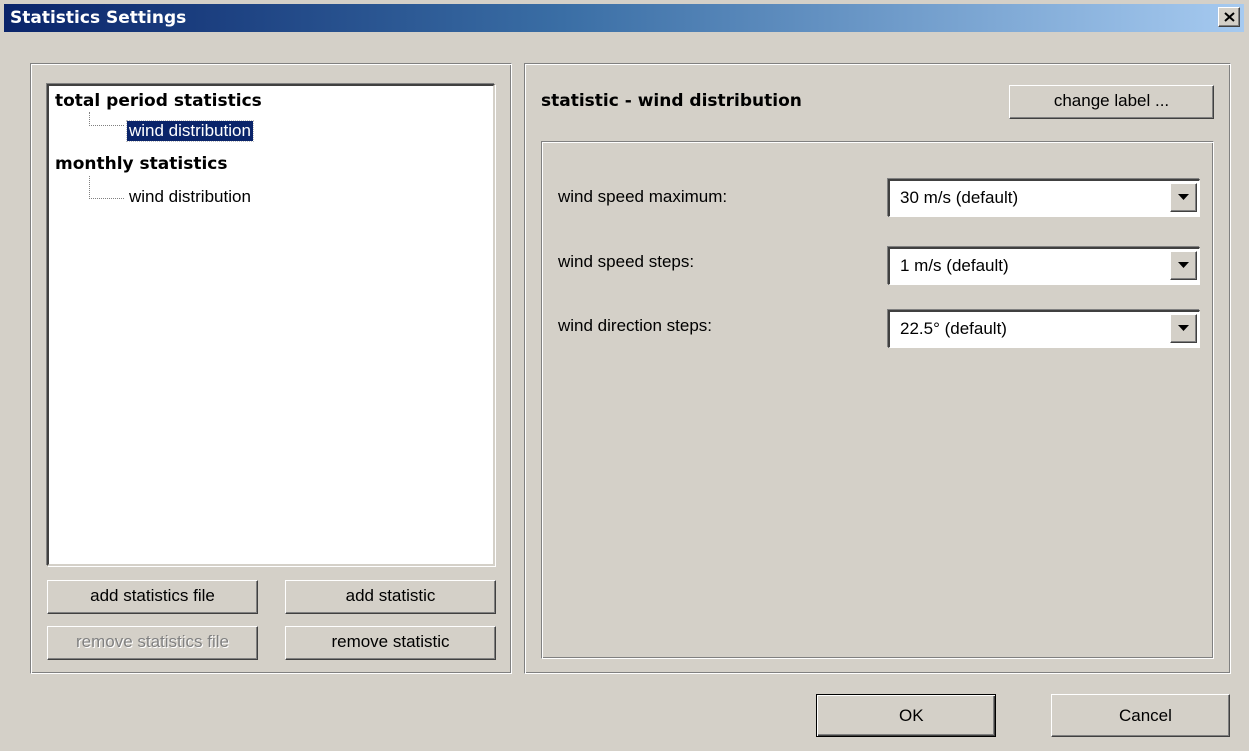  I want to click on add-statistics-file-button: add statistics file, so click(152, 597).